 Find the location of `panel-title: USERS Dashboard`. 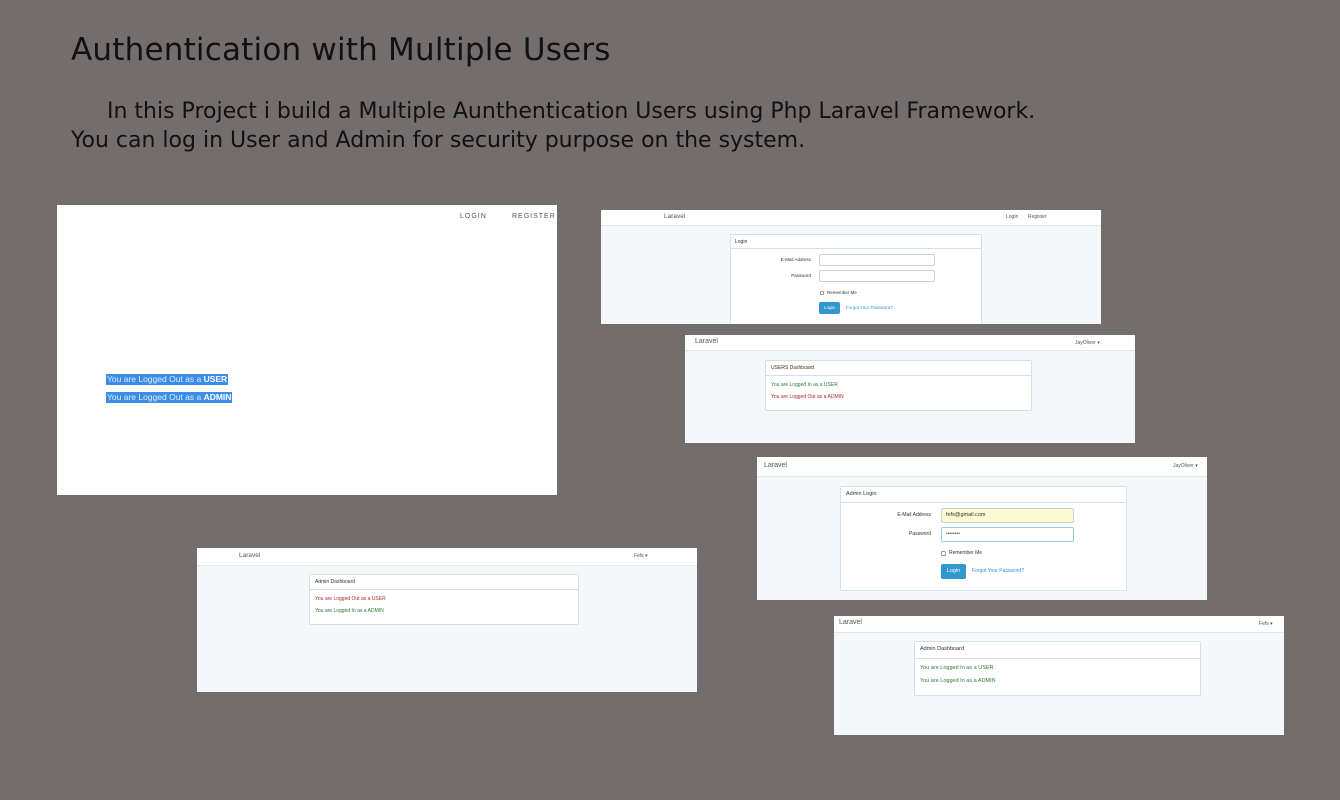

panel-title: USERS Dashboard is located at coordinates (898, 368).